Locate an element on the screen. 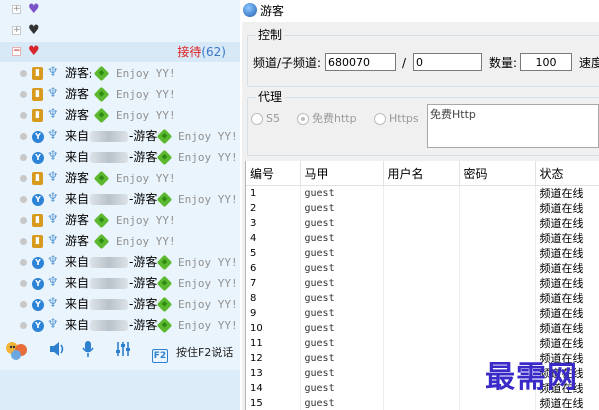 The height and width of the screenshot is (410, 599). table-row: 8 guest 频道在线 is located at coordinates (422, 298).